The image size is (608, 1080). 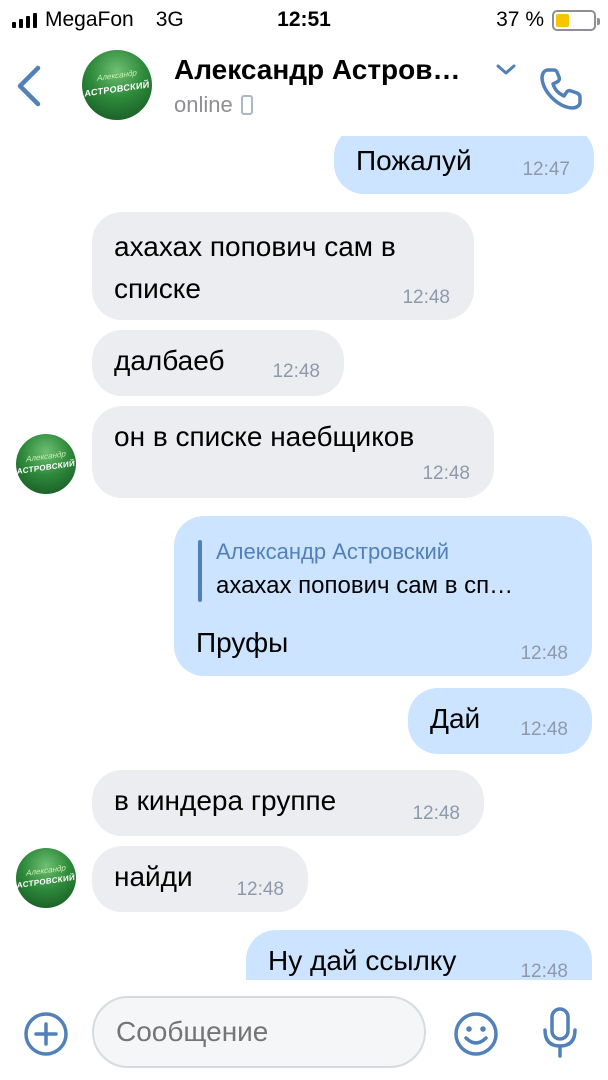 I want to click on add-icon, so click(x=46, y=1034).